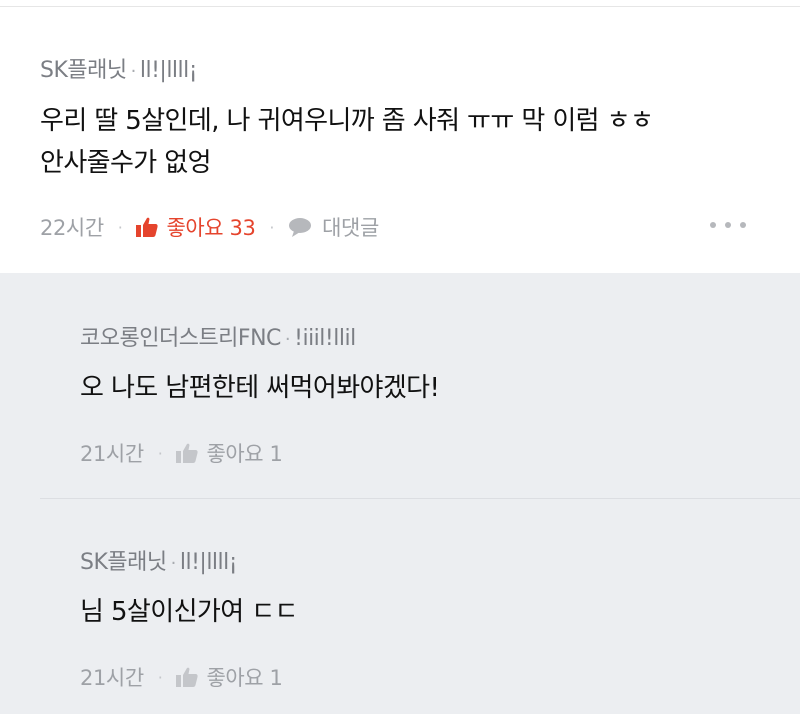 The width and height of the screenshot is (800, 714). I want to click on comment-author: SK플래닛 · ll!|llll¡, so click(119, 68).